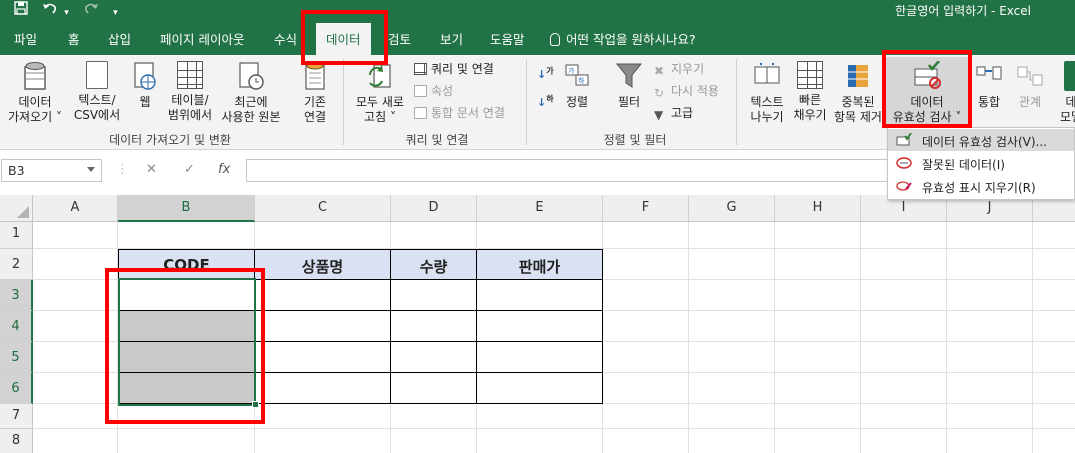 This screenshot has width=1075, height=453. I want to click on filter-button: 필터, so click(629, 85).